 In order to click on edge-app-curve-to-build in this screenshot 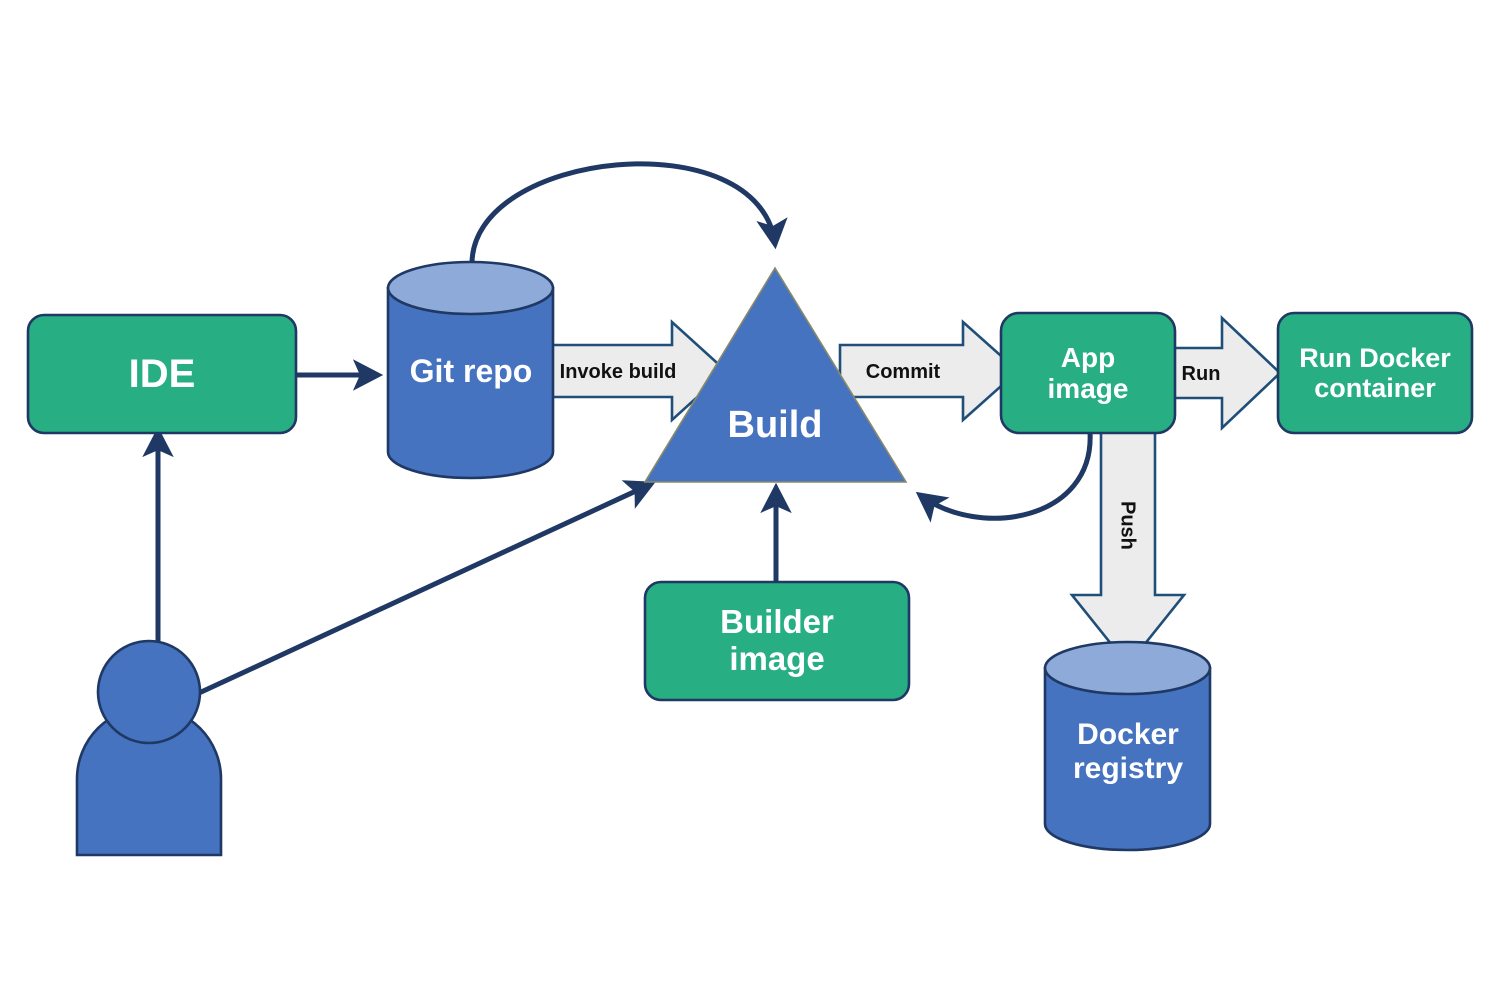, I will do `click(1004, 477)`.